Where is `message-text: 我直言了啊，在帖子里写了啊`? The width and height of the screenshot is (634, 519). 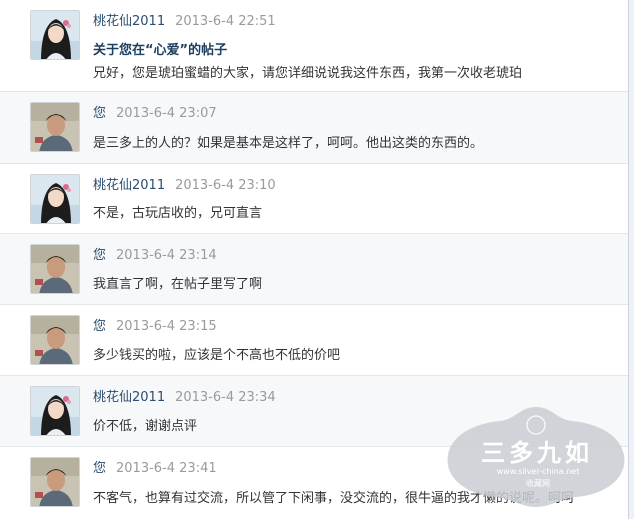 message-text: 我直言了啊，在帖子里写了啊 is located at coordinates (178, 284).